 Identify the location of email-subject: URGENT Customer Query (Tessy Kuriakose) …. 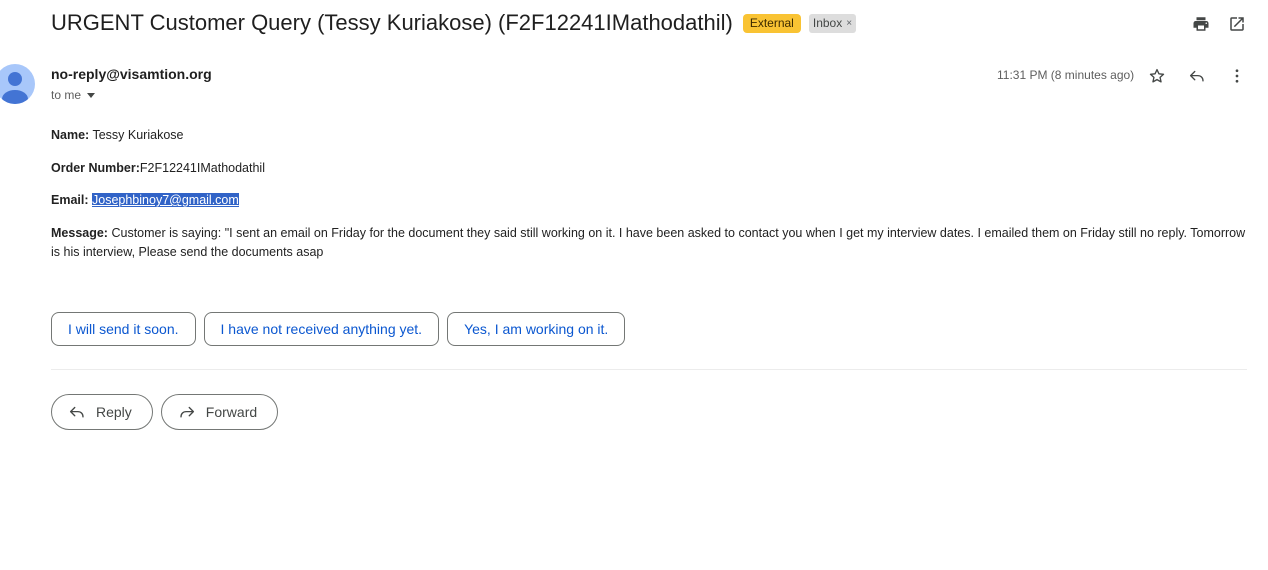
(392, 22).